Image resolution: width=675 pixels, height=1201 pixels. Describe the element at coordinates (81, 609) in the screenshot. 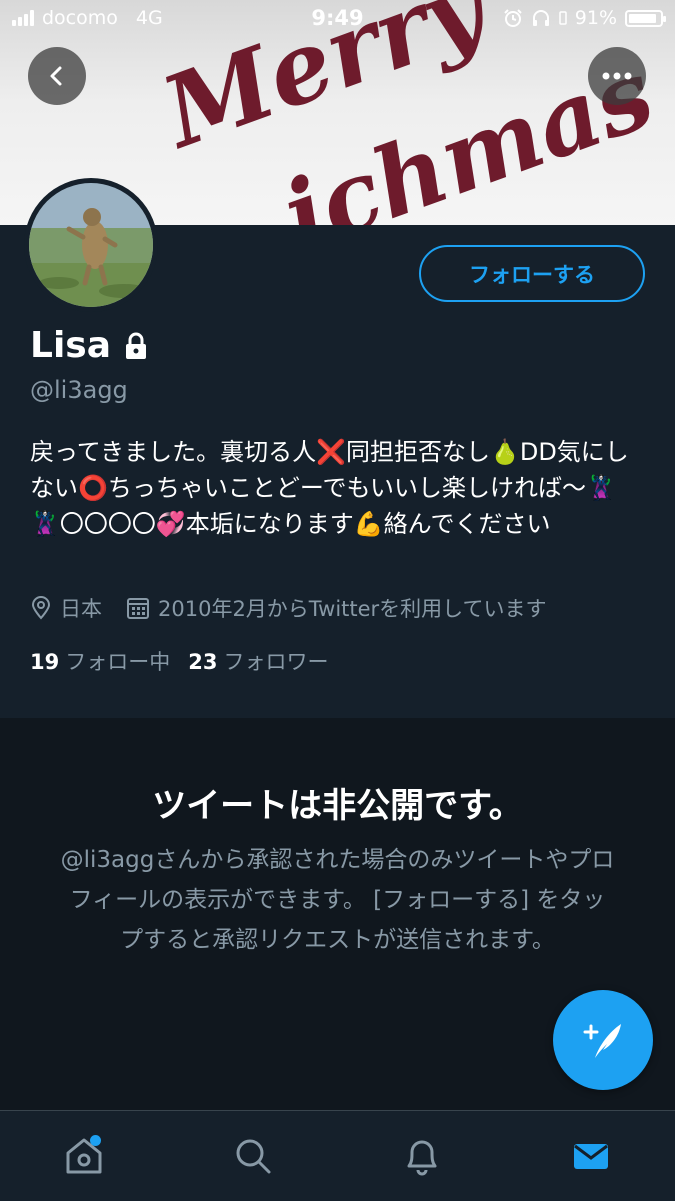

I see `location-text: 日本` at that location.